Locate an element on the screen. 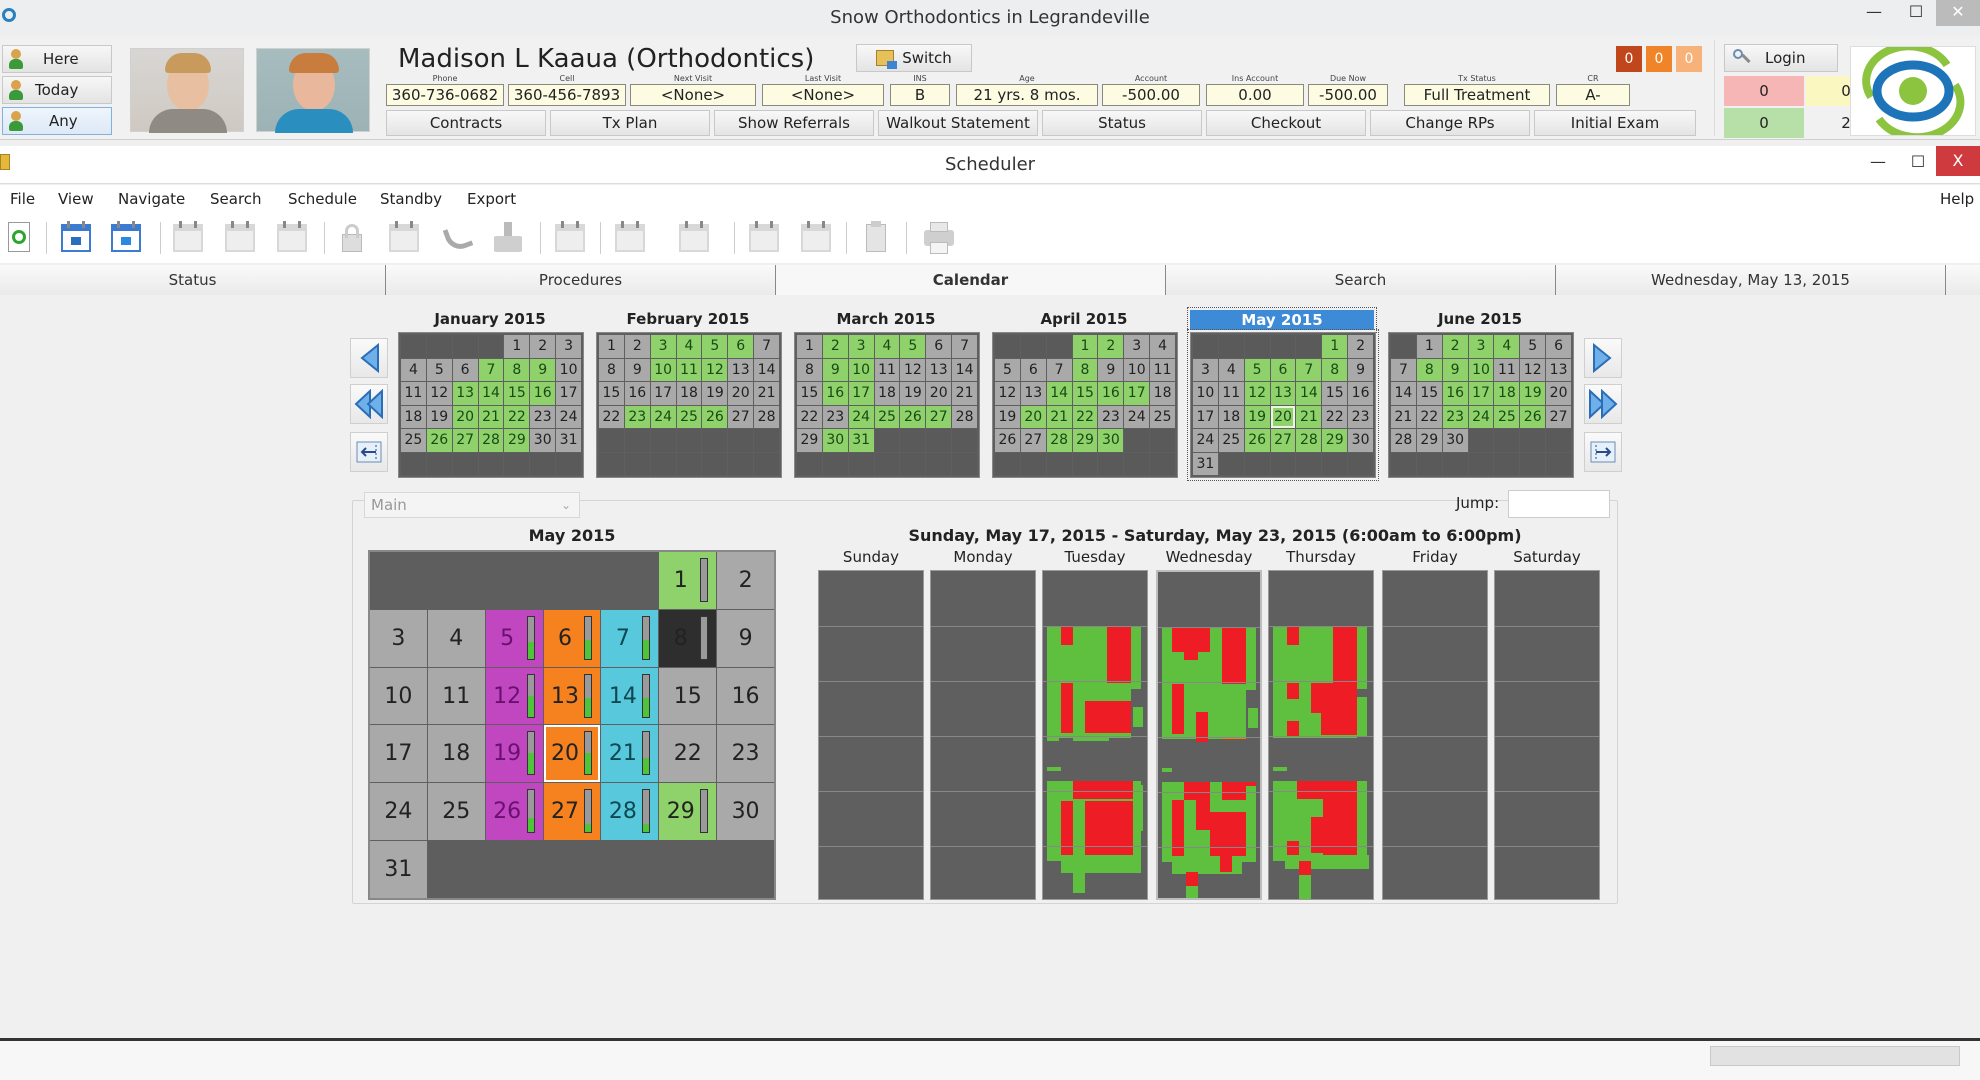 This screenshot has width=1980, height=1080. month-day-cell: 7 is located at coordinates (630, 638).